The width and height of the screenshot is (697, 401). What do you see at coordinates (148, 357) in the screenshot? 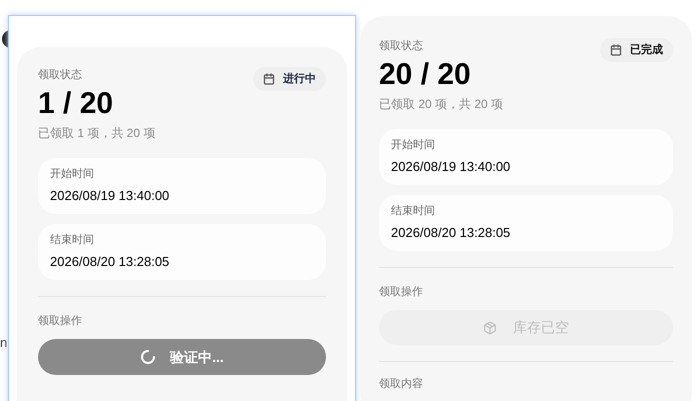
I see `spinner-icon` at bounding box center [148, 357].